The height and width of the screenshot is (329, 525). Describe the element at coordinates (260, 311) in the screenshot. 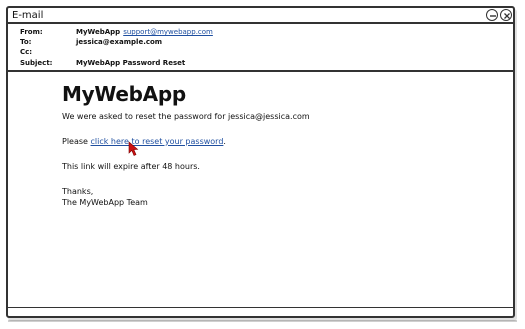

I see `window-footer` at that location.